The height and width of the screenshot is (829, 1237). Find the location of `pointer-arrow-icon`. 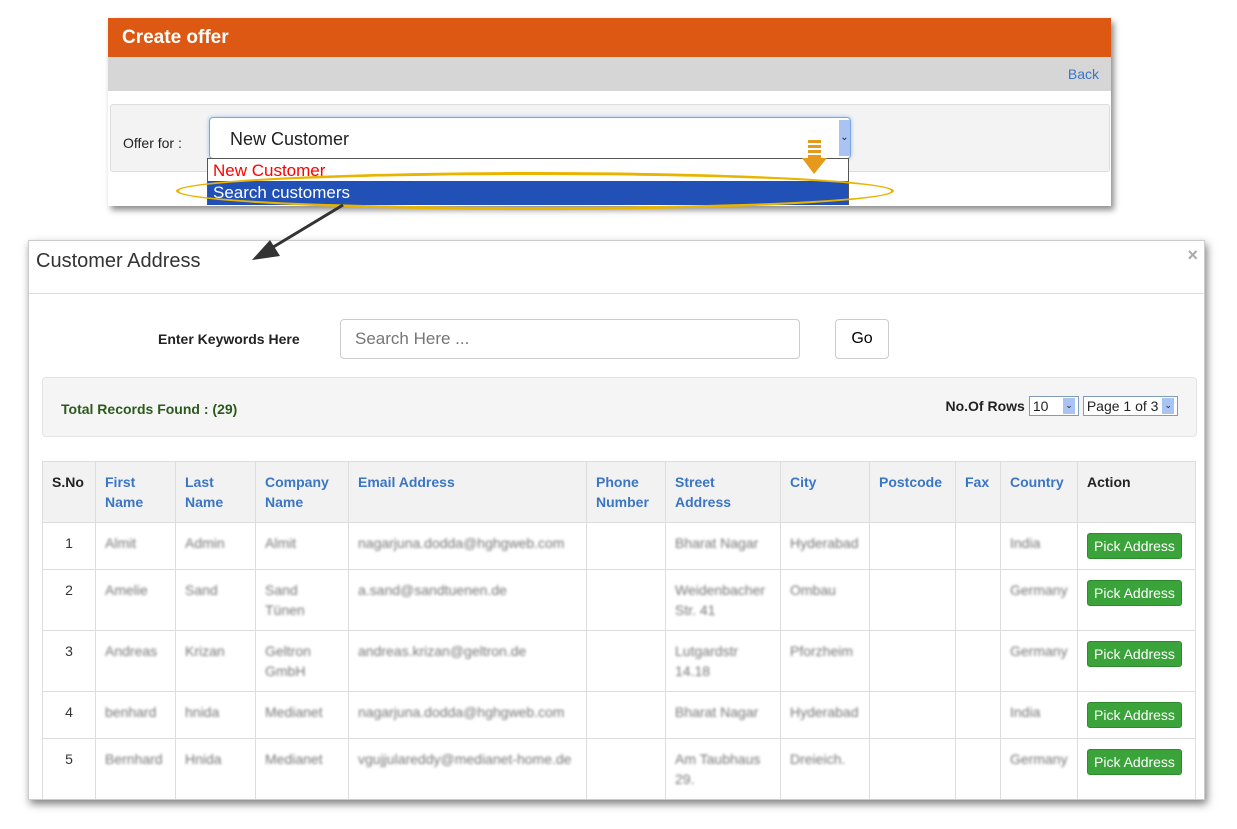

pointer-arrow-icon is located at coordinates (298, 231).